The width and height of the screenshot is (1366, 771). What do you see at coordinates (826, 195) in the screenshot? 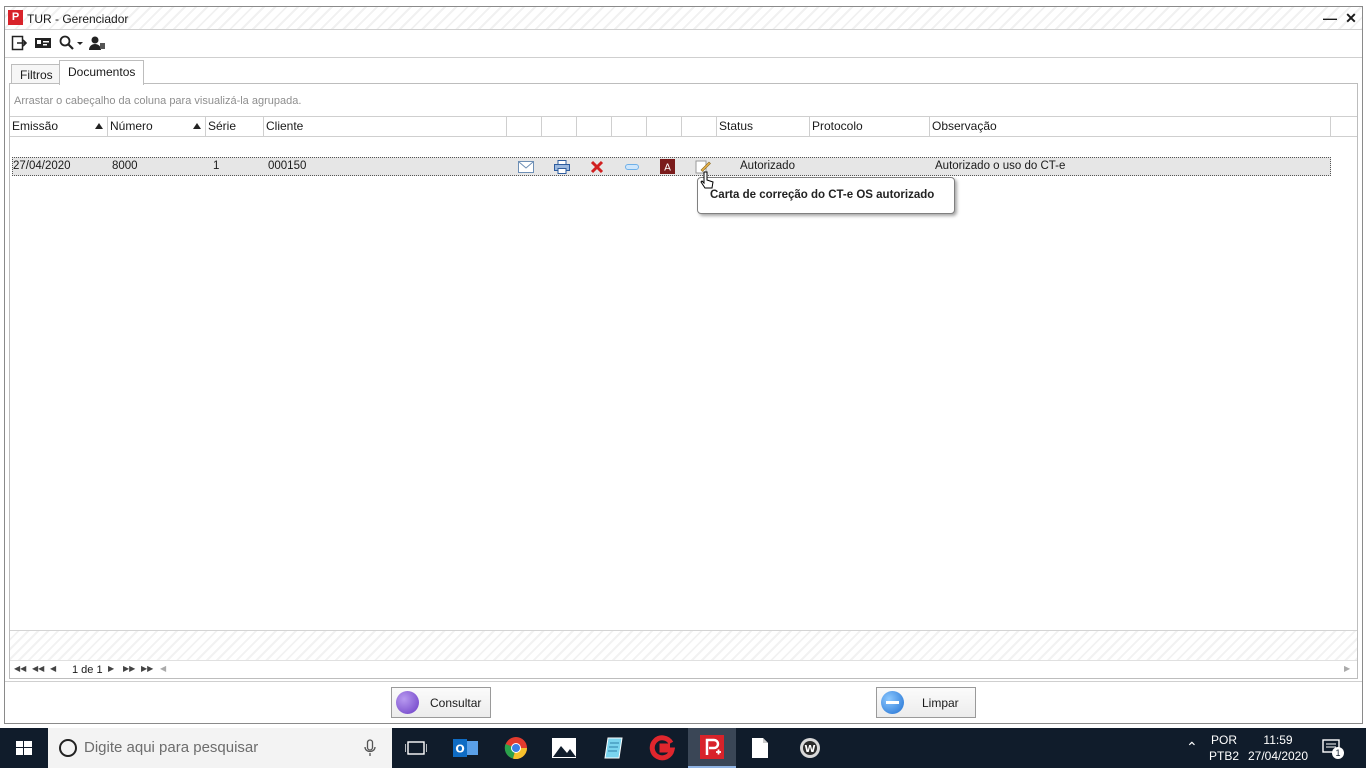
I see `tooltip: Carta de correção do CT-e OS autorizado` at bounding box center [826, 195].